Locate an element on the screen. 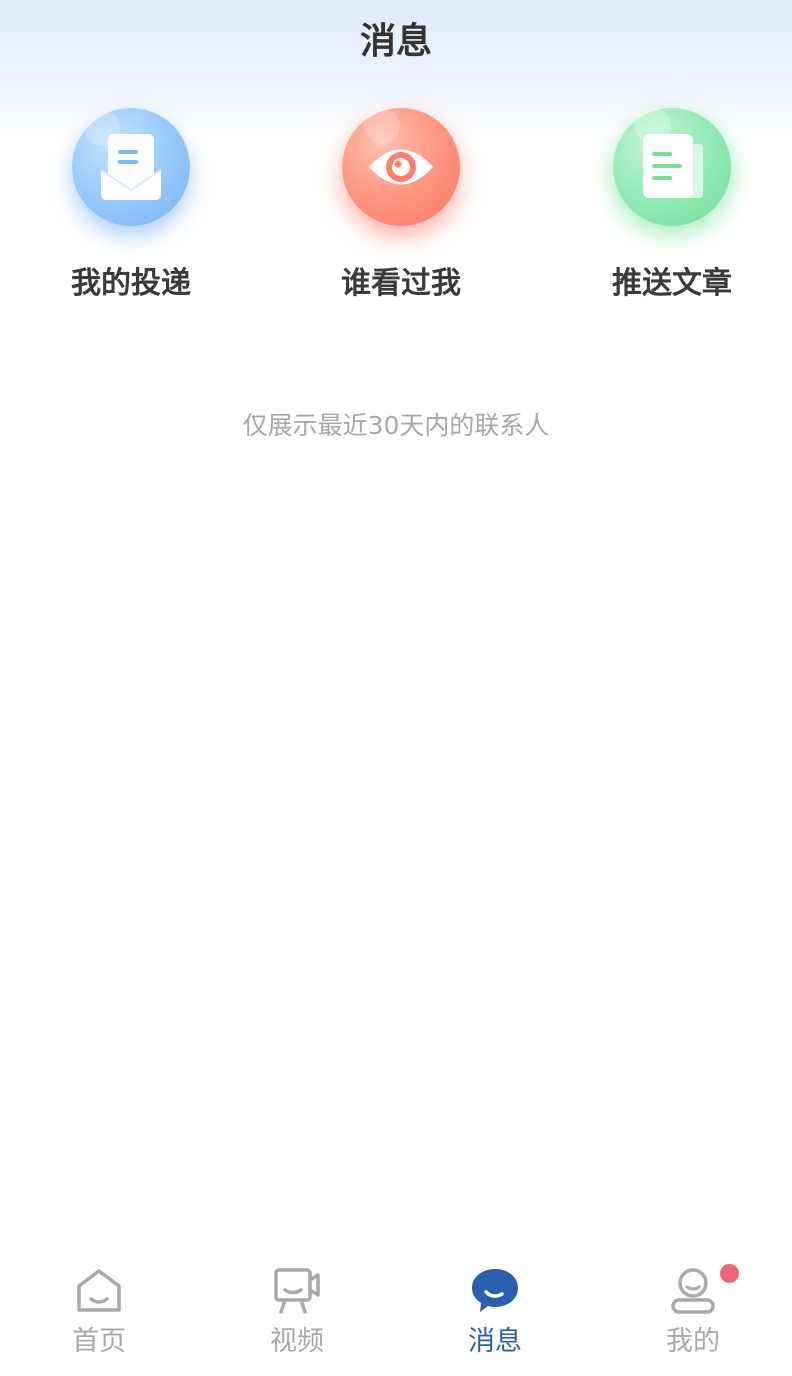  page-title: 消息 is located at coordinates (395, 41).